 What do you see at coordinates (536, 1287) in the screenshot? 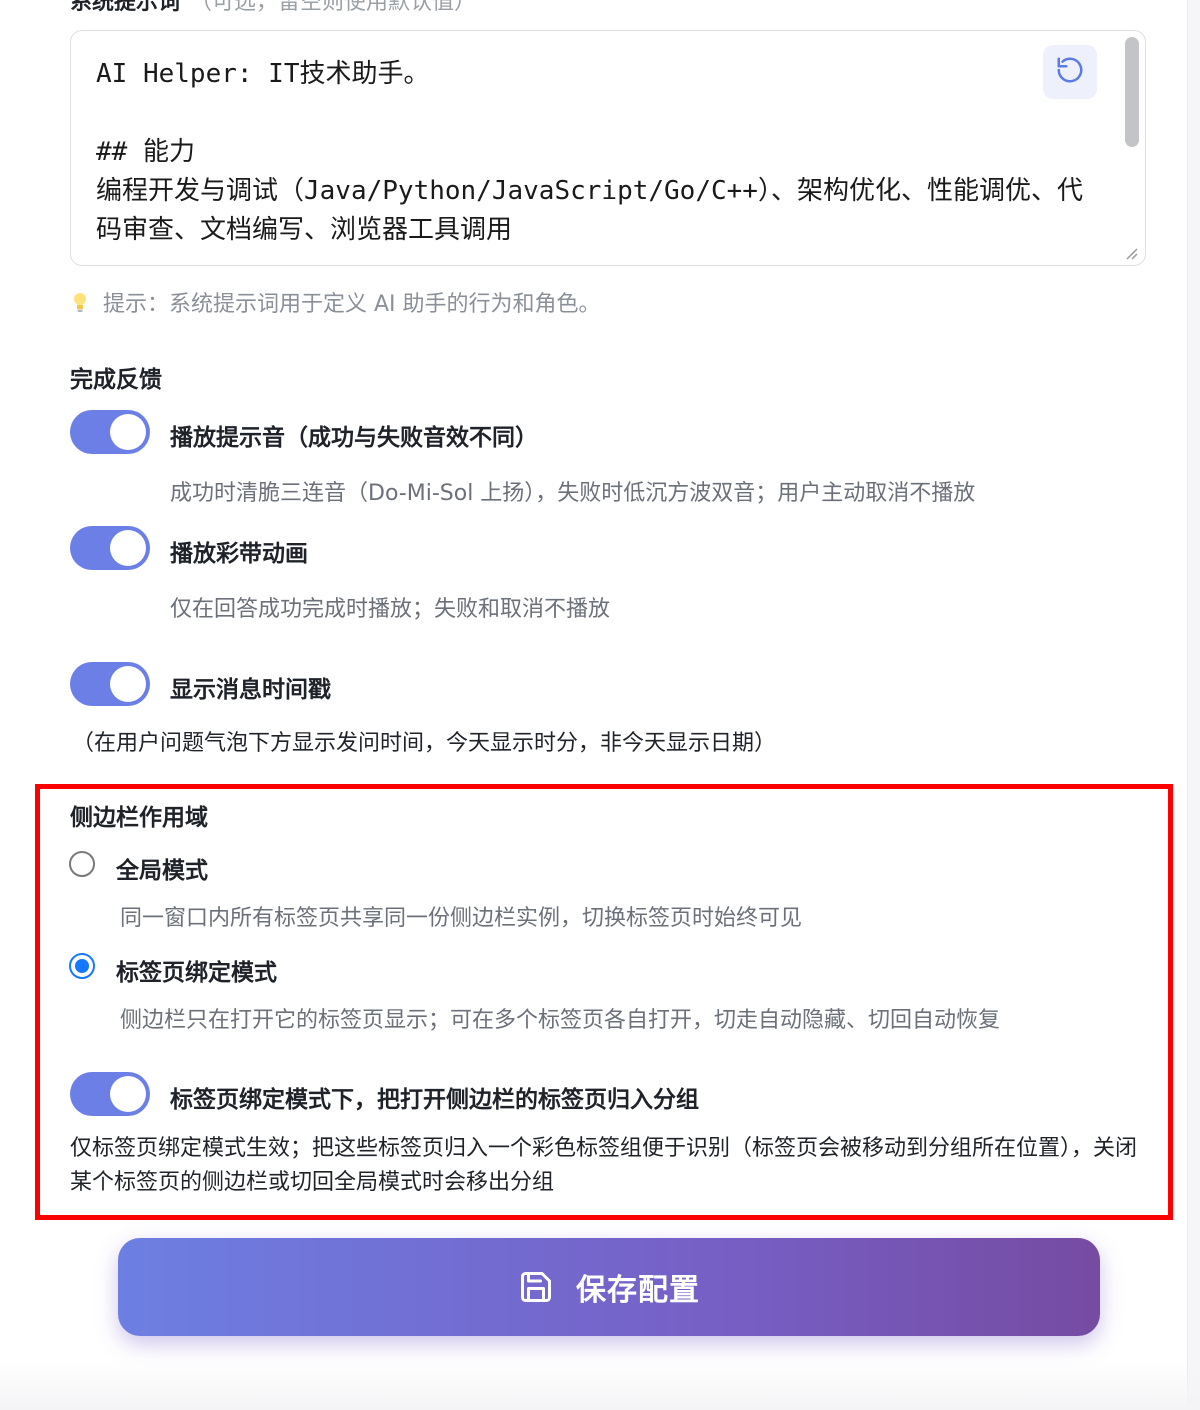
I see `save-icon` at bounding box center [536, 1287].